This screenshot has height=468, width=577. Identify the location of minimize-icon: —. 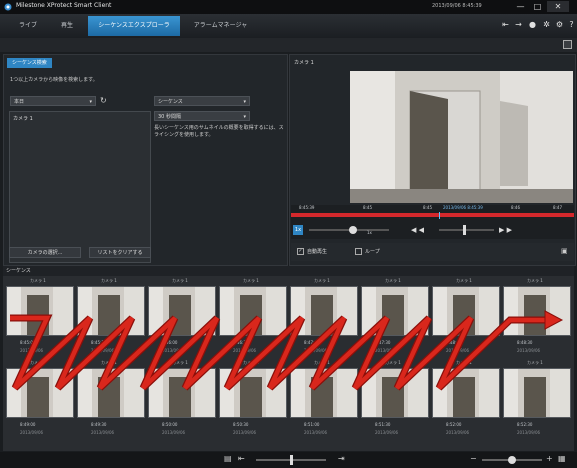
(520, 6).